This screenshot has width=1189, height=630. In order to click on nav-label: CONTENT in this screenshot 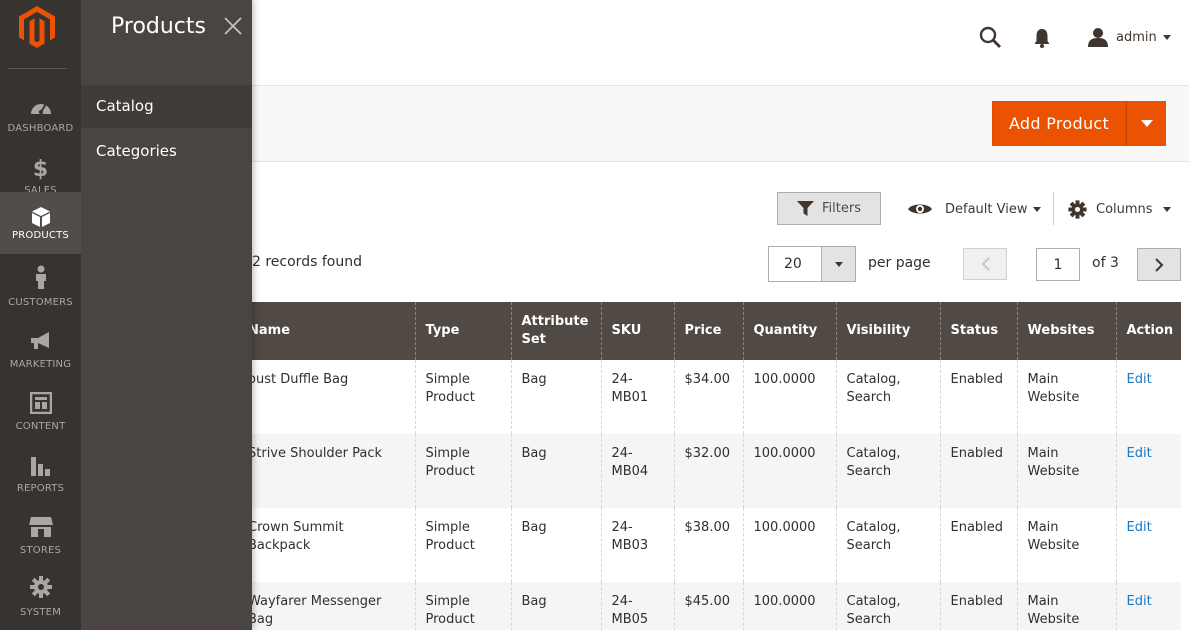, I will do `click(40, 426)`.